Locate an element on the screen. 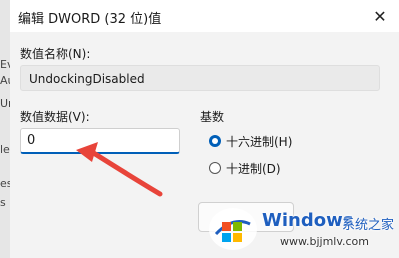 This screenshot has height=258, width=399. base-group-label: 基数 is located at coordinates (212, 117).